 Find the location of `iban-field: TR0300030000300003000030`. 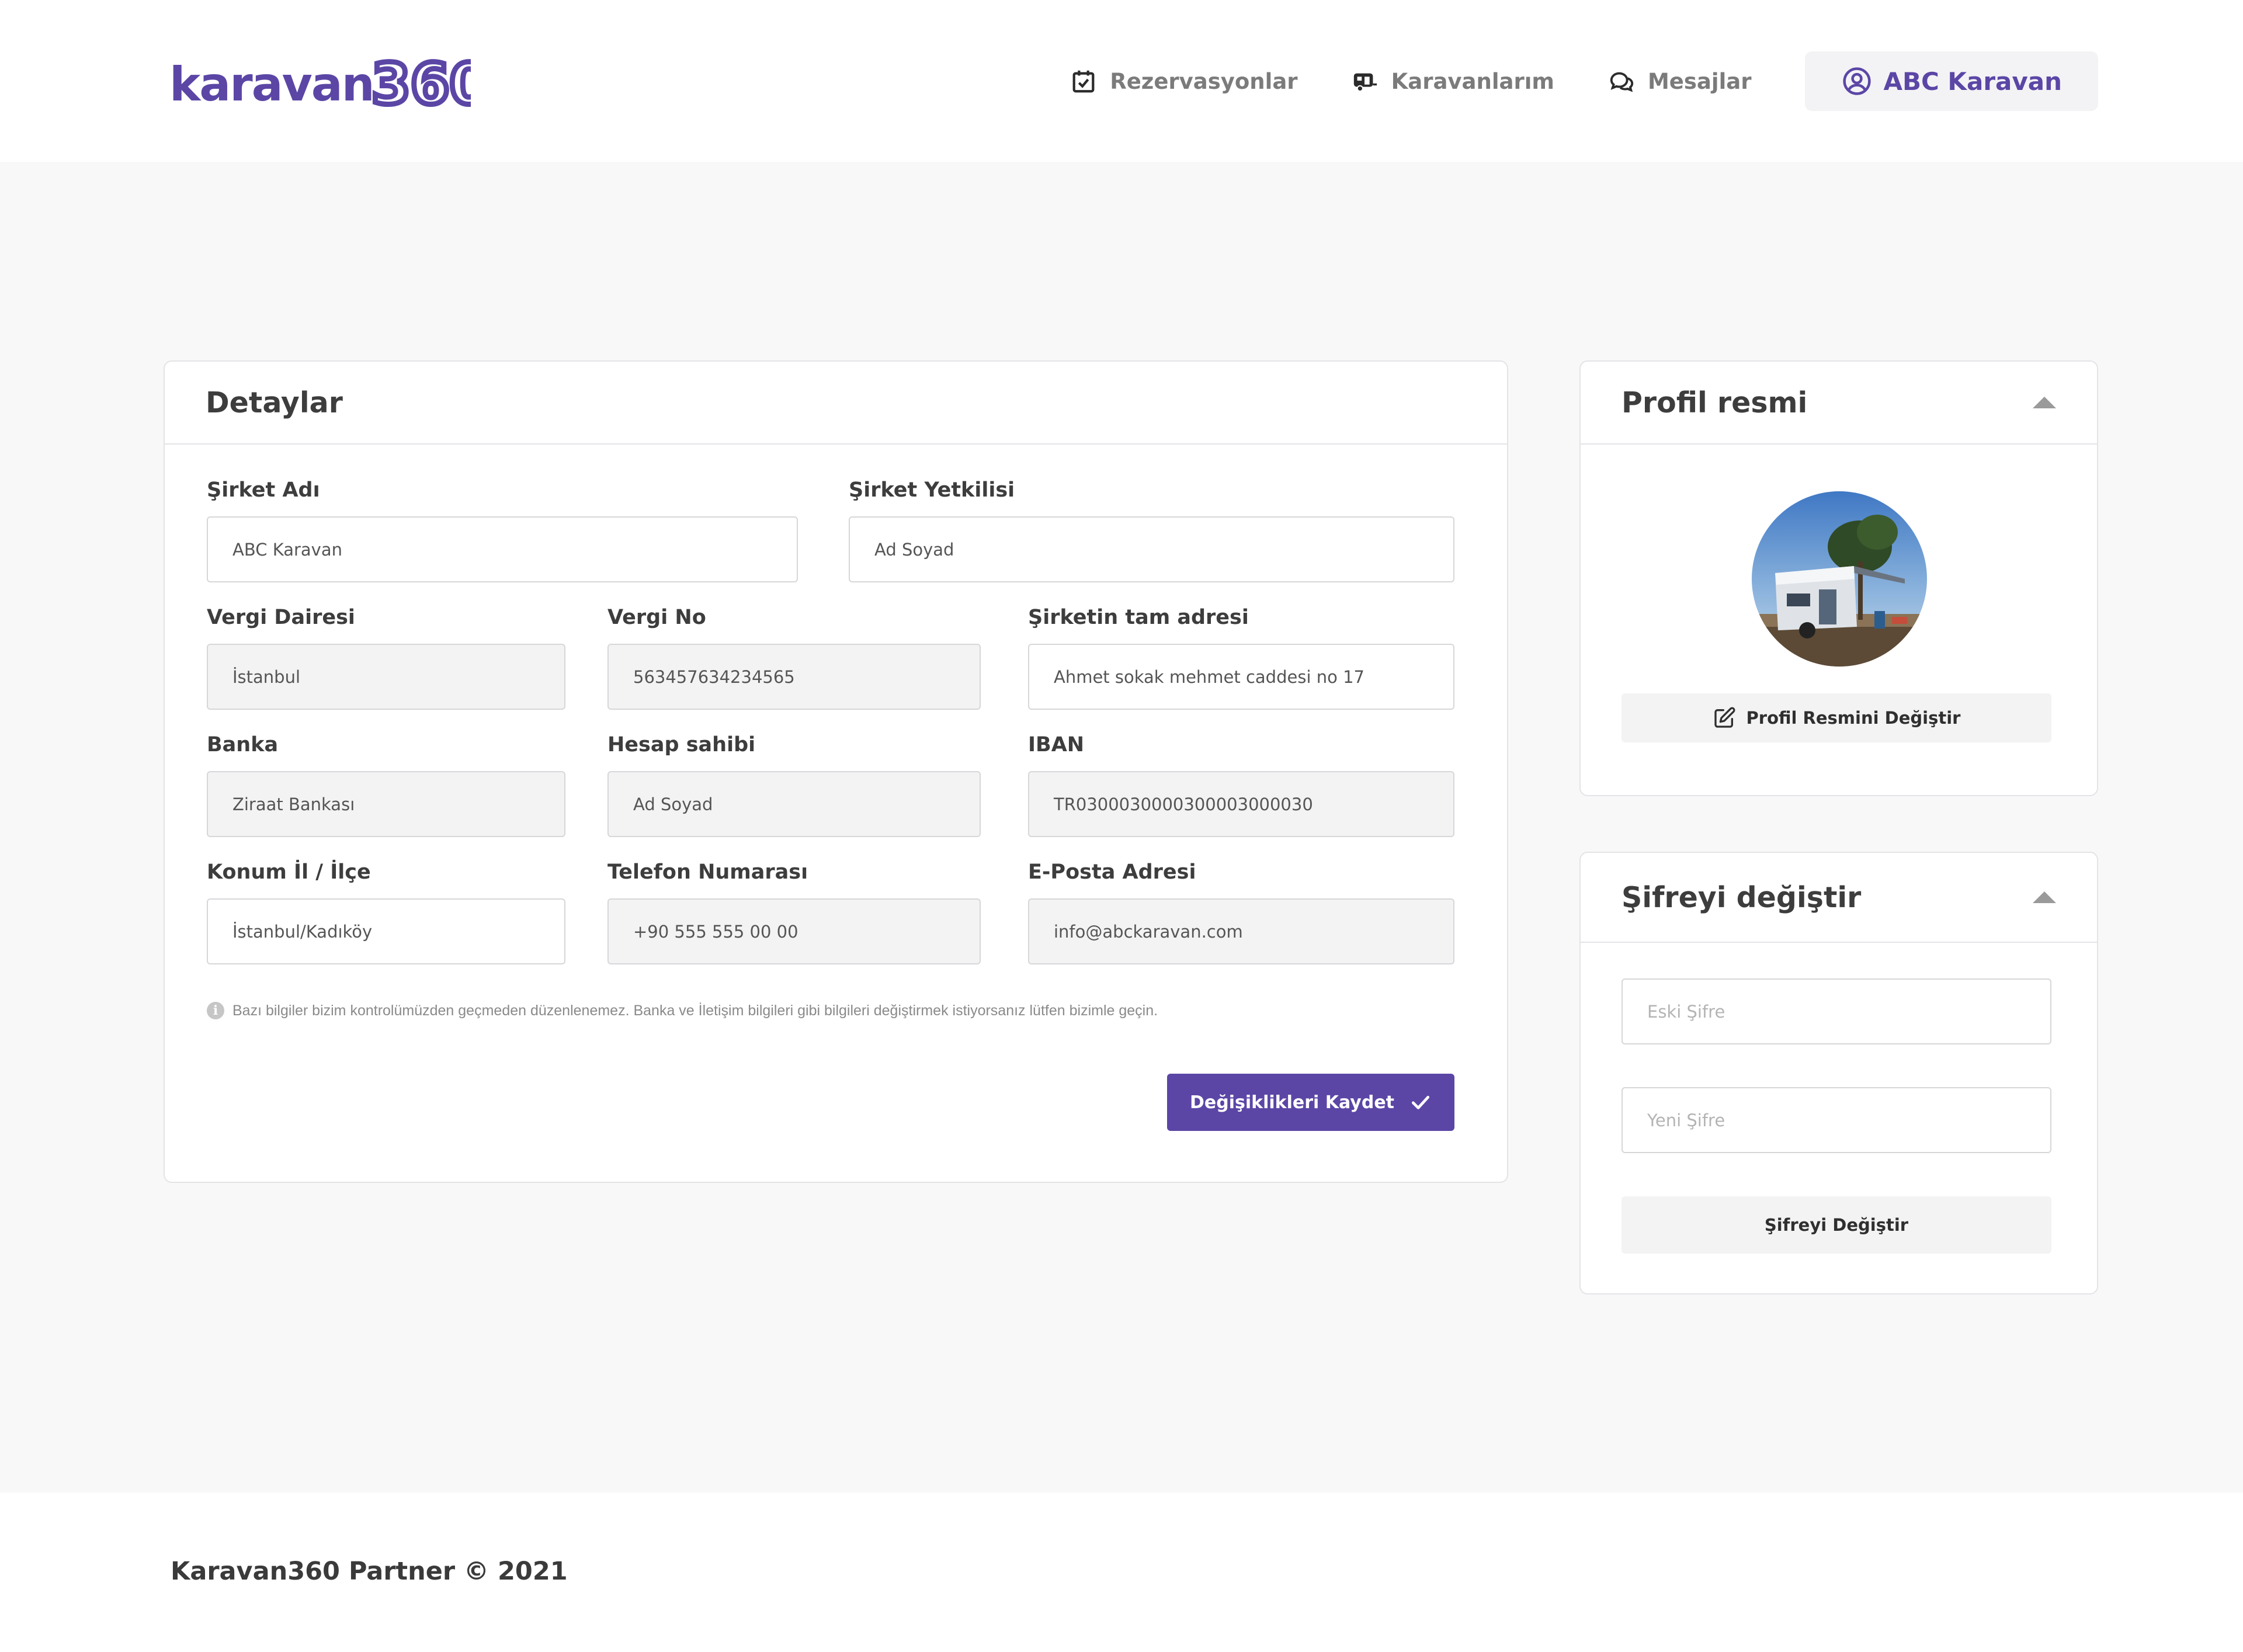

iban-field: TR0300030000300003000030 is located at coordinates (1241, 804).